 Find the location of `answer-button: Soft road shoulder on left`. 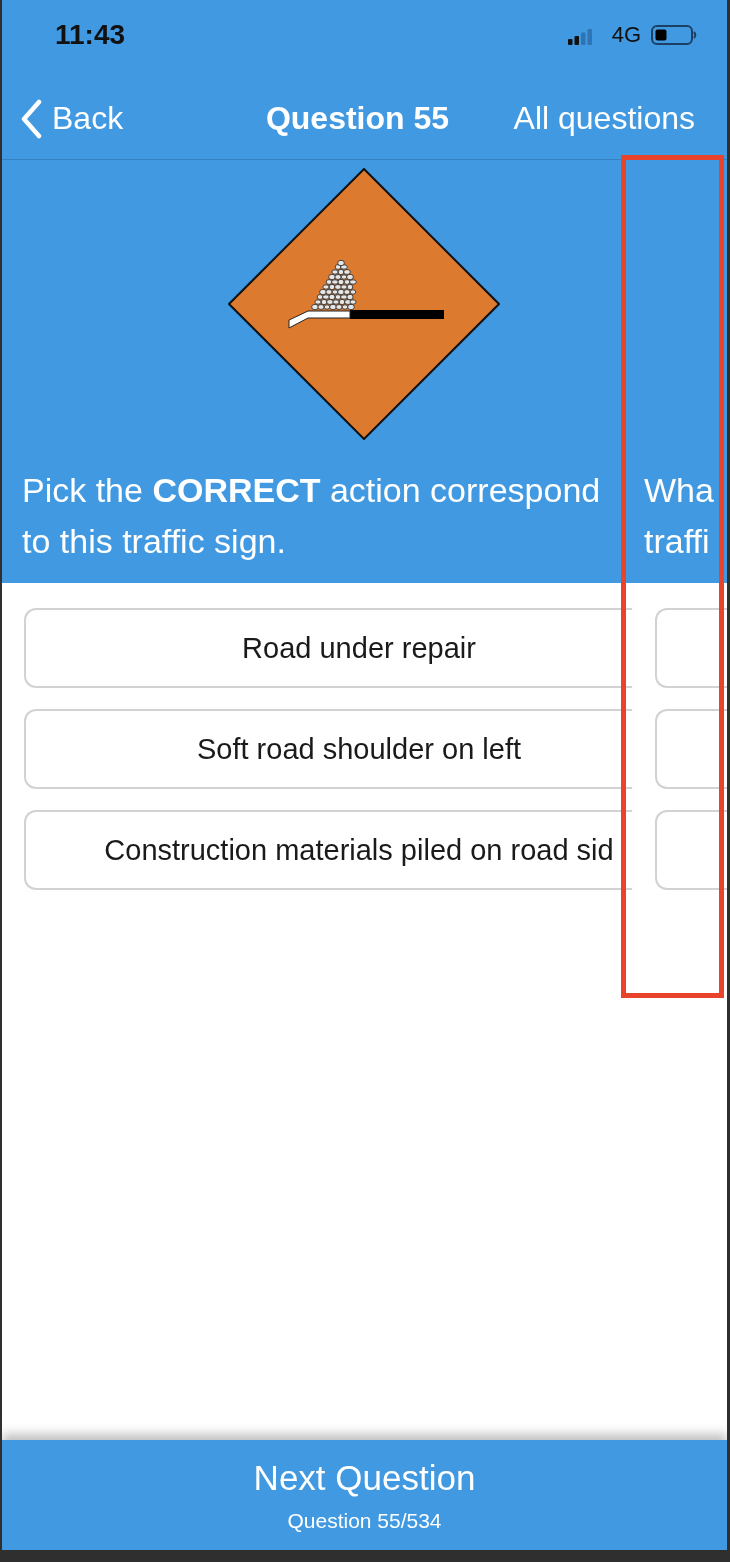

answer-button: Soft road shoulder on left is located at coordinates (328, 749).